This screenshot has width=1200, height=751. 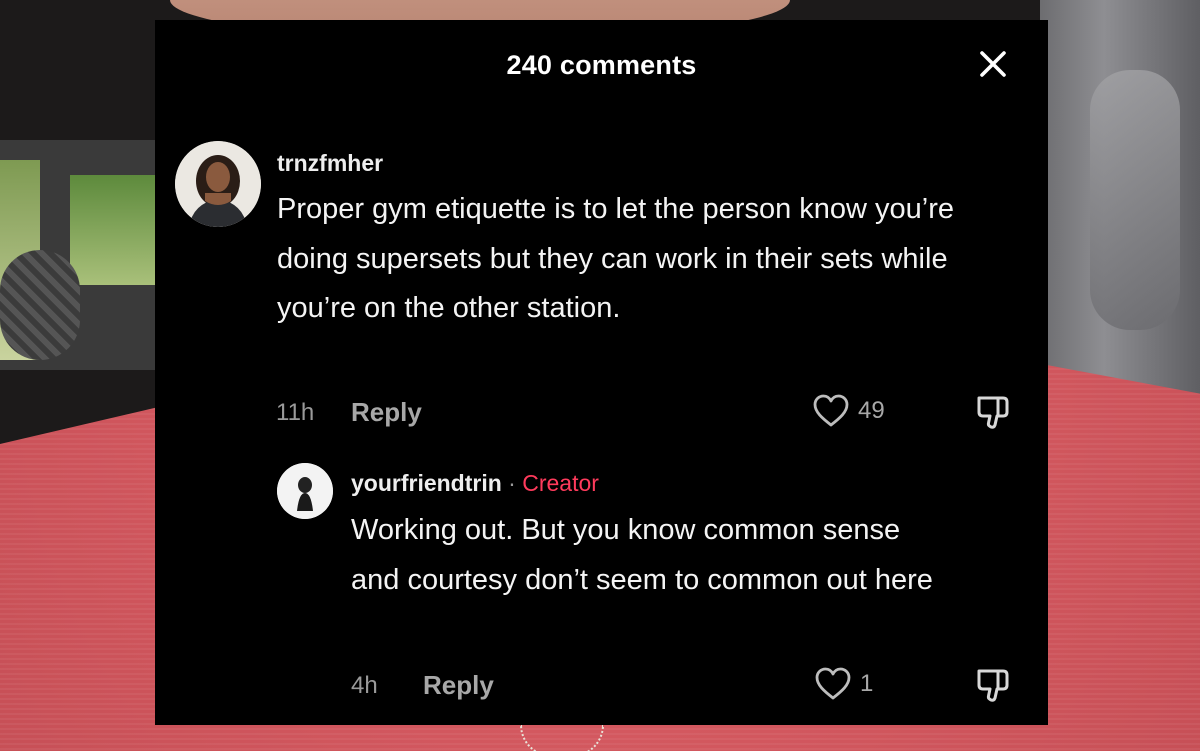 What do you see at coordinates (562, 738) in the screenshot?
I see `background-necklace` at bounding box center [562, 738].